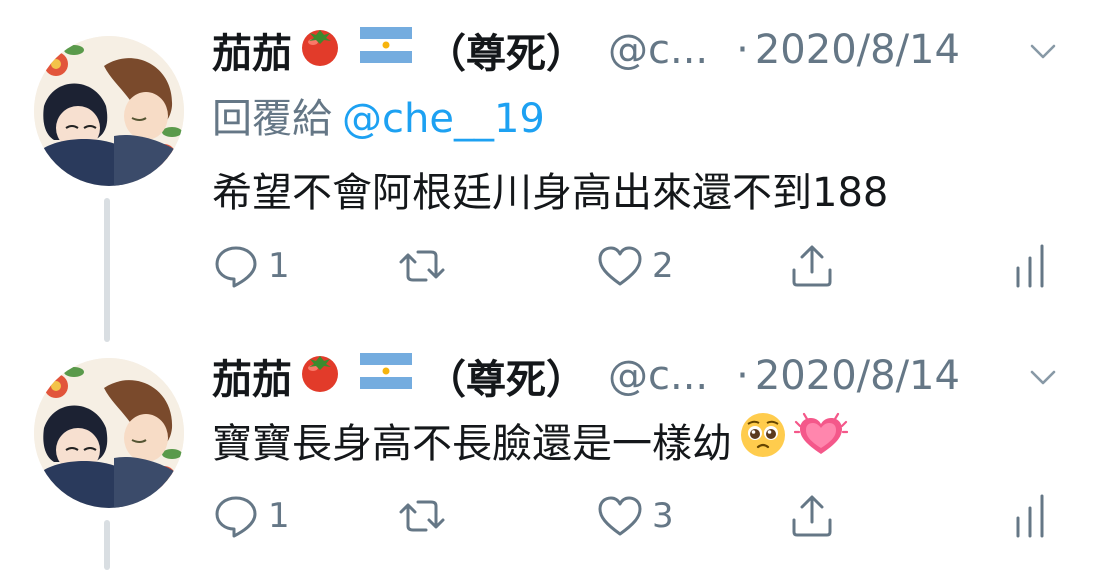 The image size is (1108, 570). Describe the element at coordinates (530, 440) in the screenshot. I see `tweet-text: 寶寶長身高不長臉還是一樣幼` at that location.